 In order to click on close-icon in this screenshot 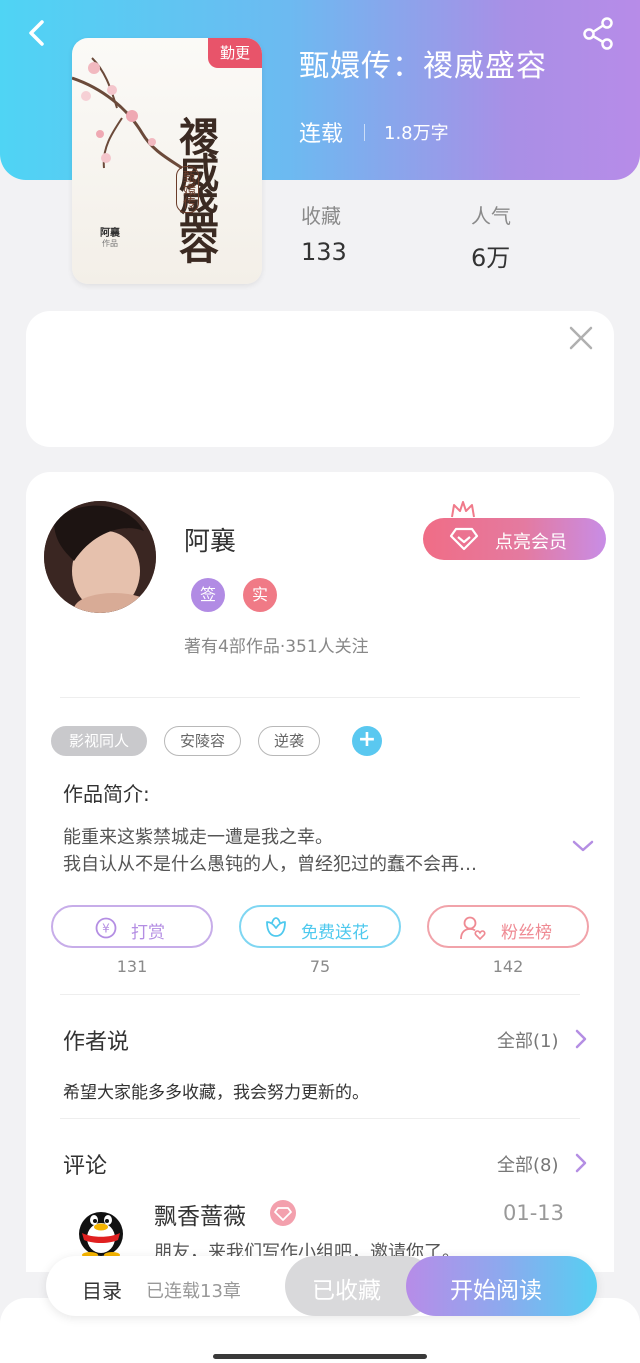, I will do `click(581, 338)`.